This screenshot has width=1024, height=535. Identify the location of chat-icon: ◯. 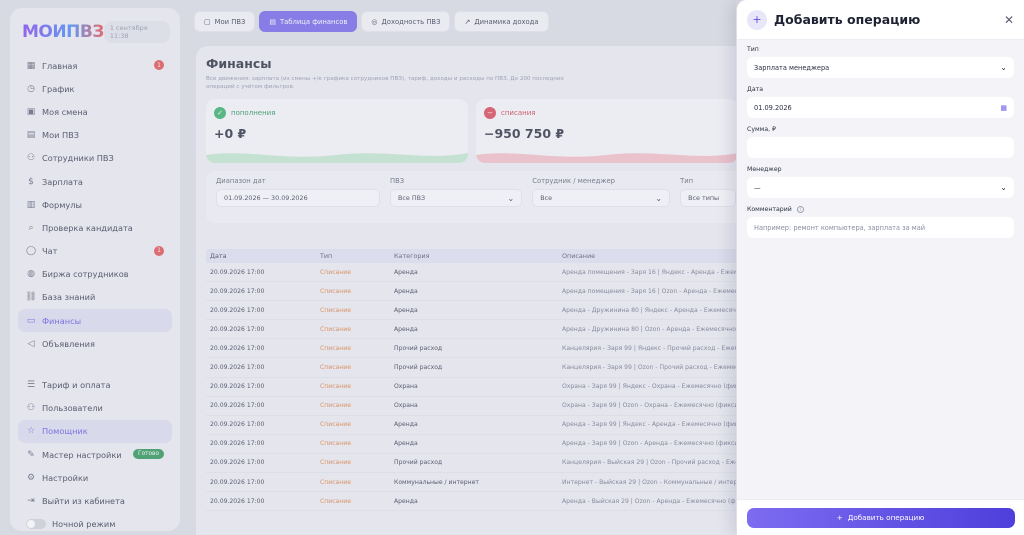
(31, 251).